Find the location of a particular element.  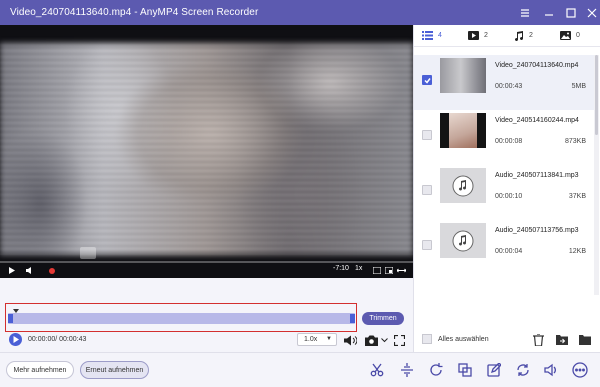

play-button is located at coordinates (15, 339).